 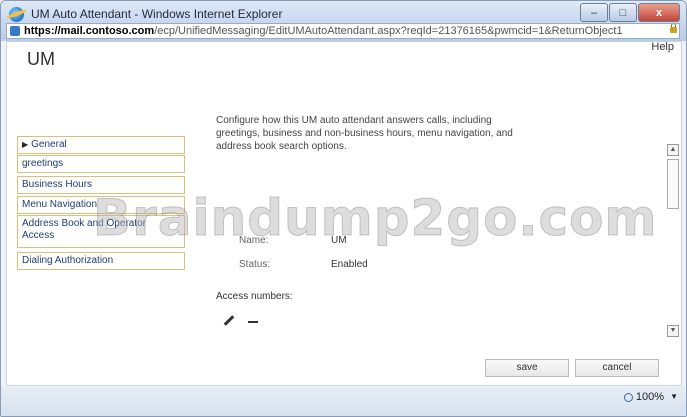 What do you see at coordinates (649, 397) in the screenshot?
I see `zoom-level: 100%` at bounding box center [649, 397].